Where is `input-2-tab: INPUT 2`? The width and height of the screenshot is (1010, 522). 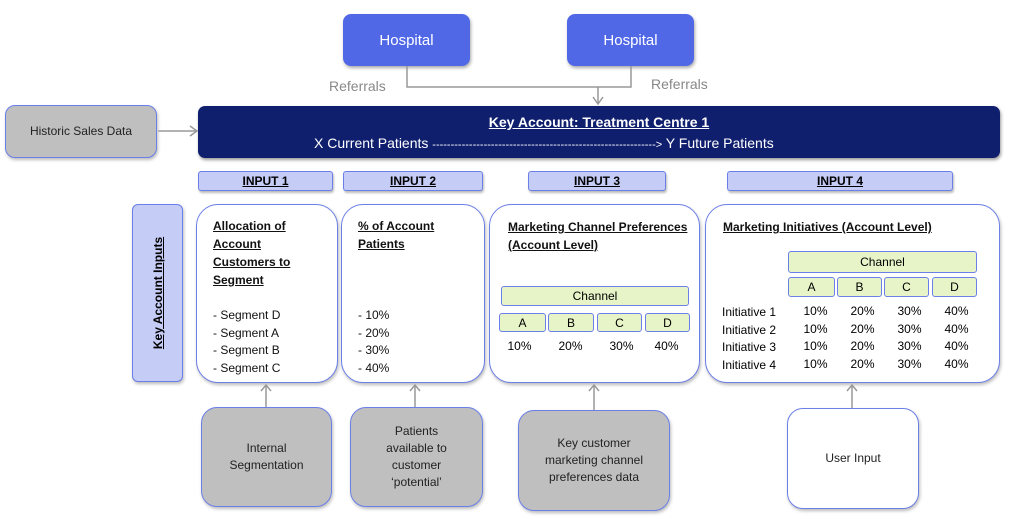 input-2-tab: INPUT 2 is located at coordinates (413, 181).